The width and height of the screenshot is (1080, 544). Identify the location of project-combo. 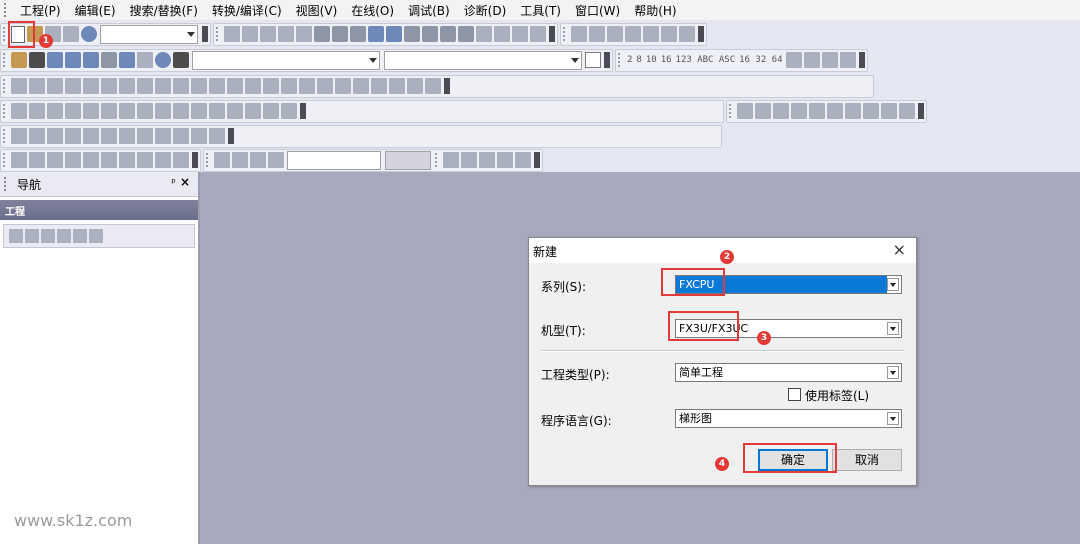
(149, 34).